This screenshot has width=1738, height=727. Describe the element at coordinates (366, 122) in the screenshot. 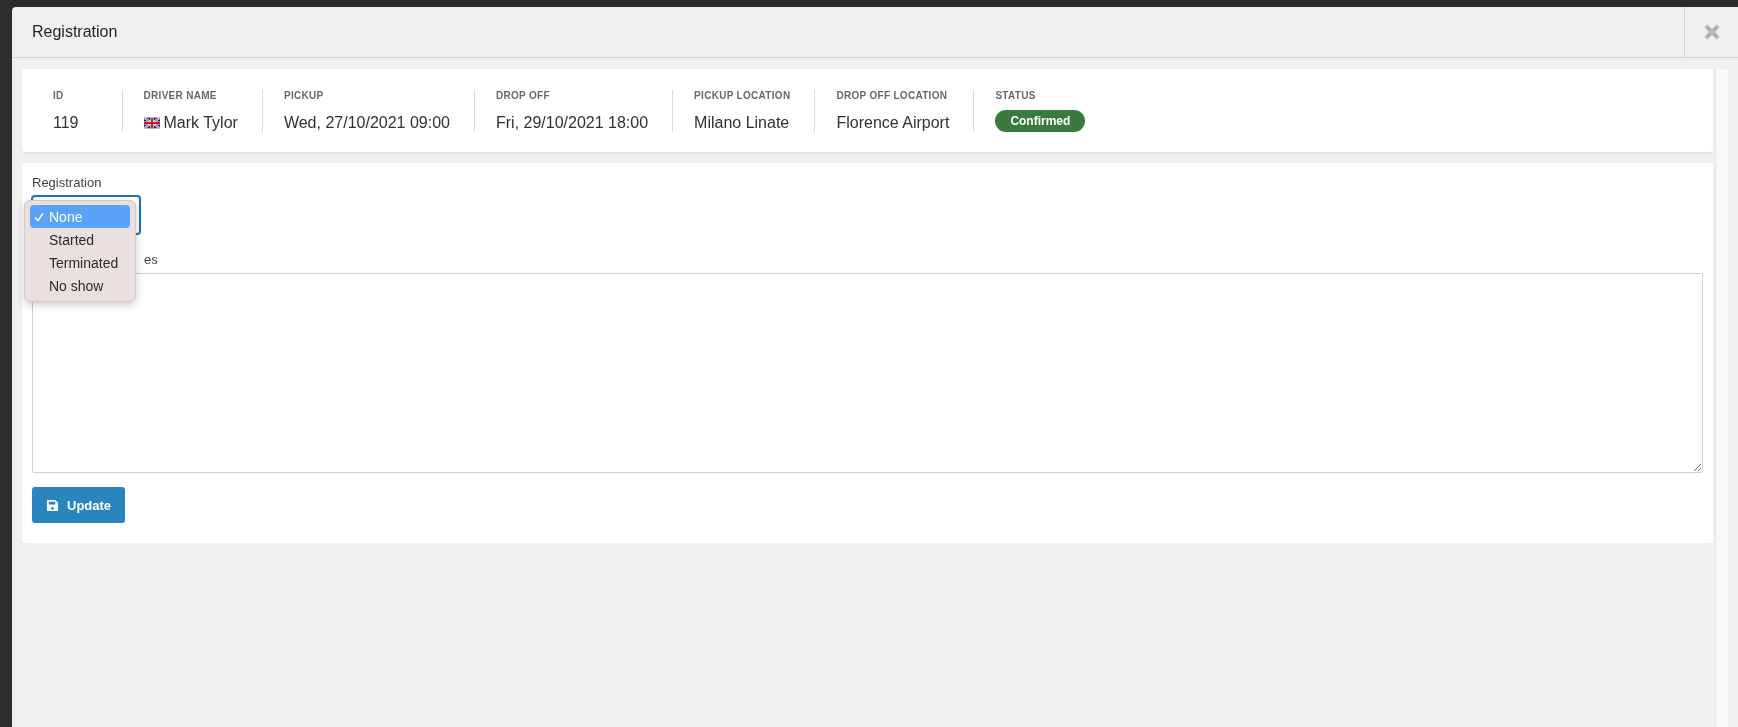

I see `column-value: Wed, 27/10/2021 09:00` at that location.